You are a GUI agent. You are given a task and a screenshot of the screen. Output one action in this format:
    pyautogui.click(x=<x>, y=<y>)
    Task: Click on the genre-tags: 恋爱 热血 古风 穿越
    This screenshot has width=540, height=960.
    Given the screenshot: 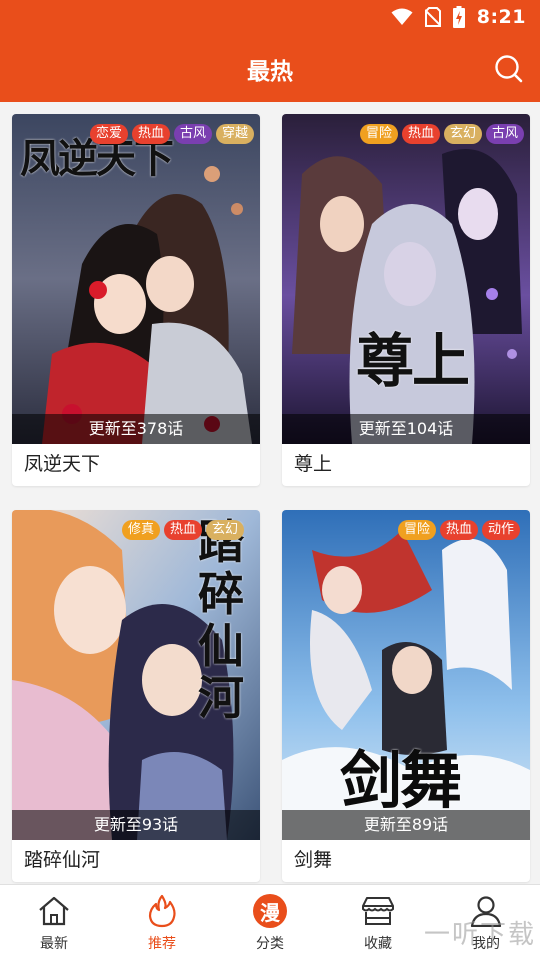 What is the action you would take?
    pyautogui.click(x=171, y=134)
    